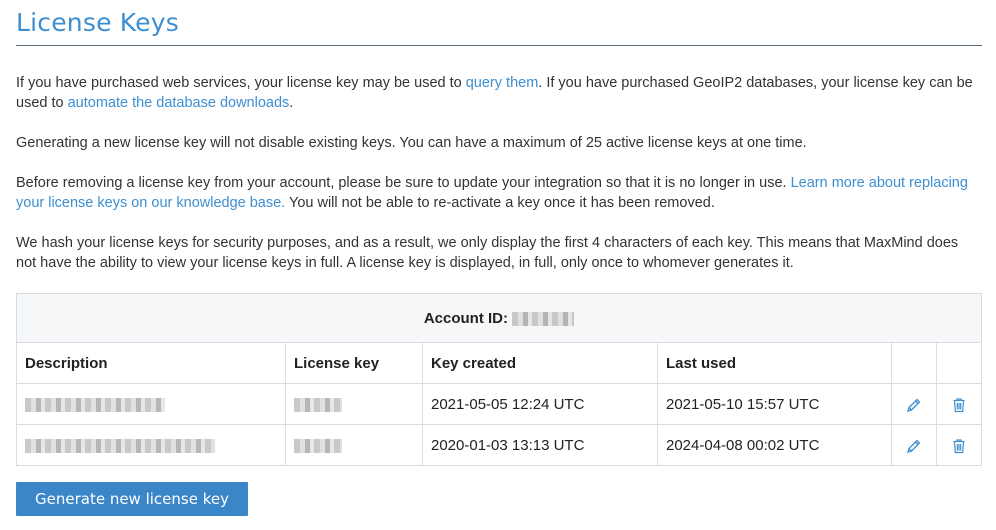 This screenshot has height=530, width=996. I want to click on account-row: Account ID:, so click(499, 318).